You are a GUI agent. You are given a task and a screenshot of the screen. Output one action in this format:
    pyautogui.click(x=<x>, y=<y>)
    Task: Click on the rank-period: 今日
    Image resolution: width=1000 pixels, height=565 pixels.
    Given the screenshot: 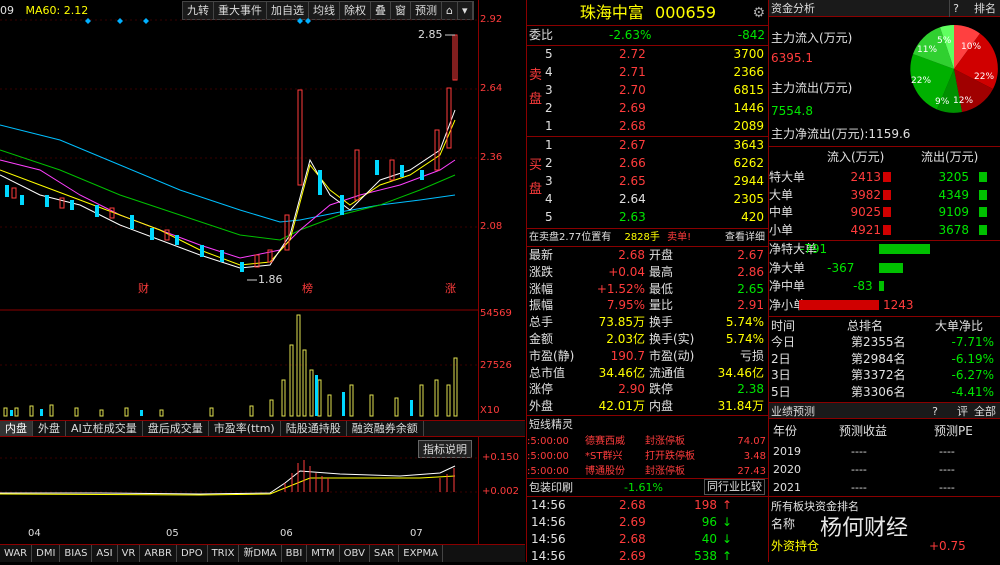 What is the action you would take?
    pyautogui.click(x=783, y=342)
    